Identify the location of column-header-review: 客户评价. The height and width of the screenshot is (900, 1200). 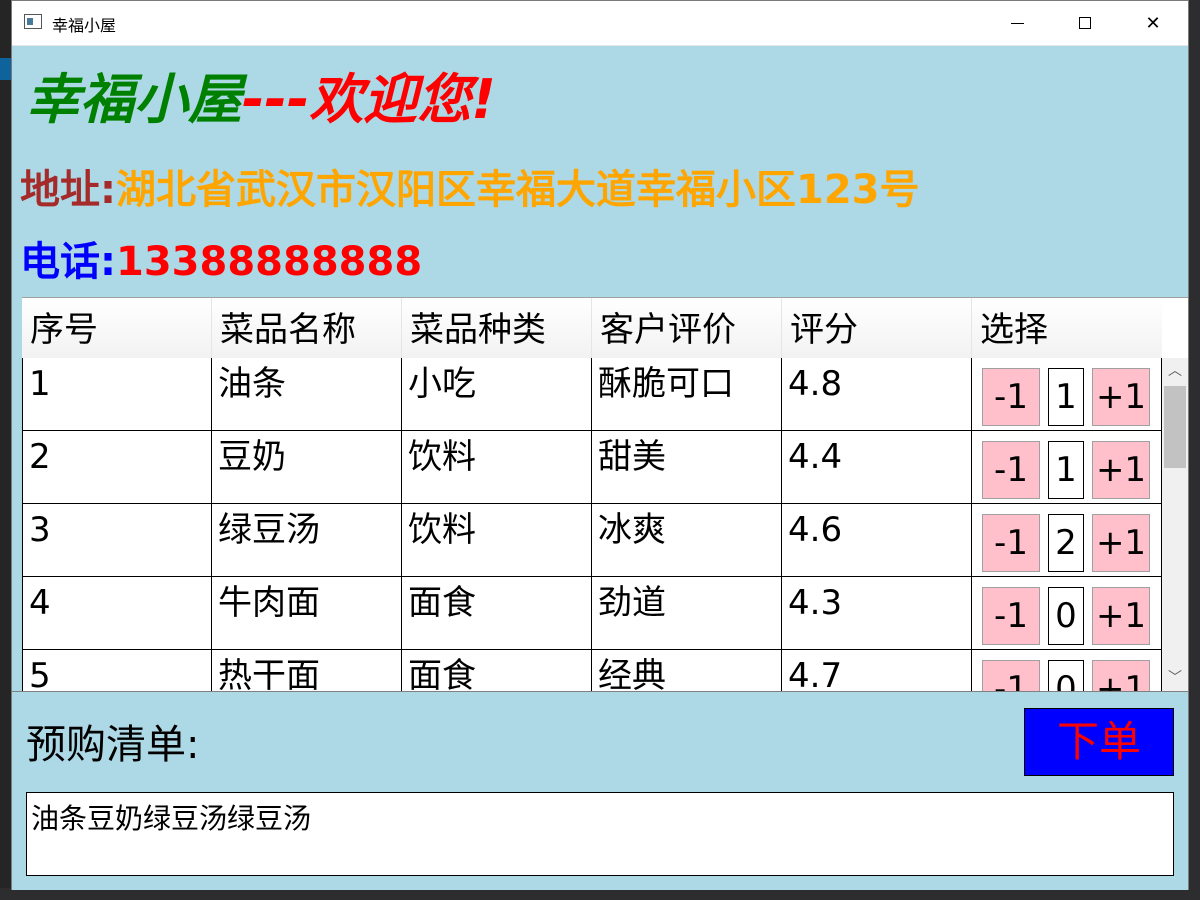
(687, 328).